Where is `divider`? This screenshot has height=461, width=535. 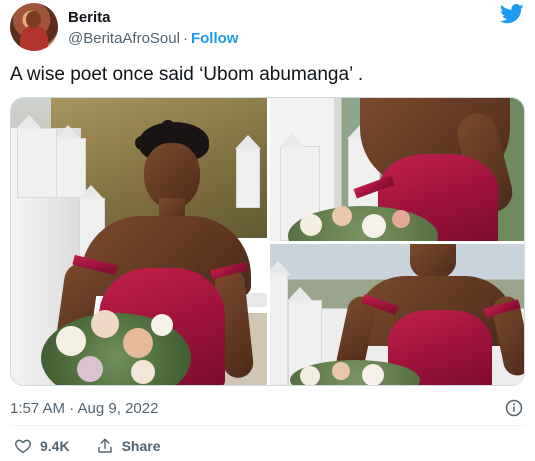 divider is located at coordinates (267, 425).